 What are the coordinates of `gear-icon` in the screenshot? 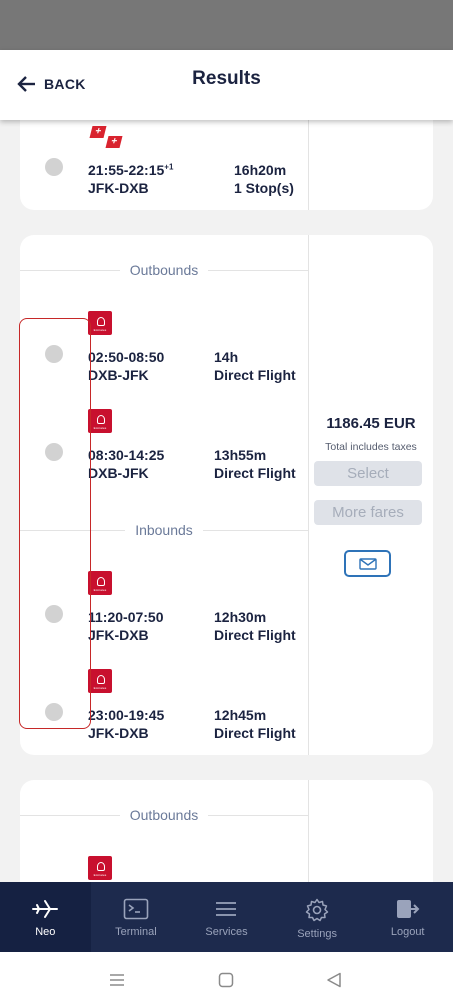 It's located at (317, 910).